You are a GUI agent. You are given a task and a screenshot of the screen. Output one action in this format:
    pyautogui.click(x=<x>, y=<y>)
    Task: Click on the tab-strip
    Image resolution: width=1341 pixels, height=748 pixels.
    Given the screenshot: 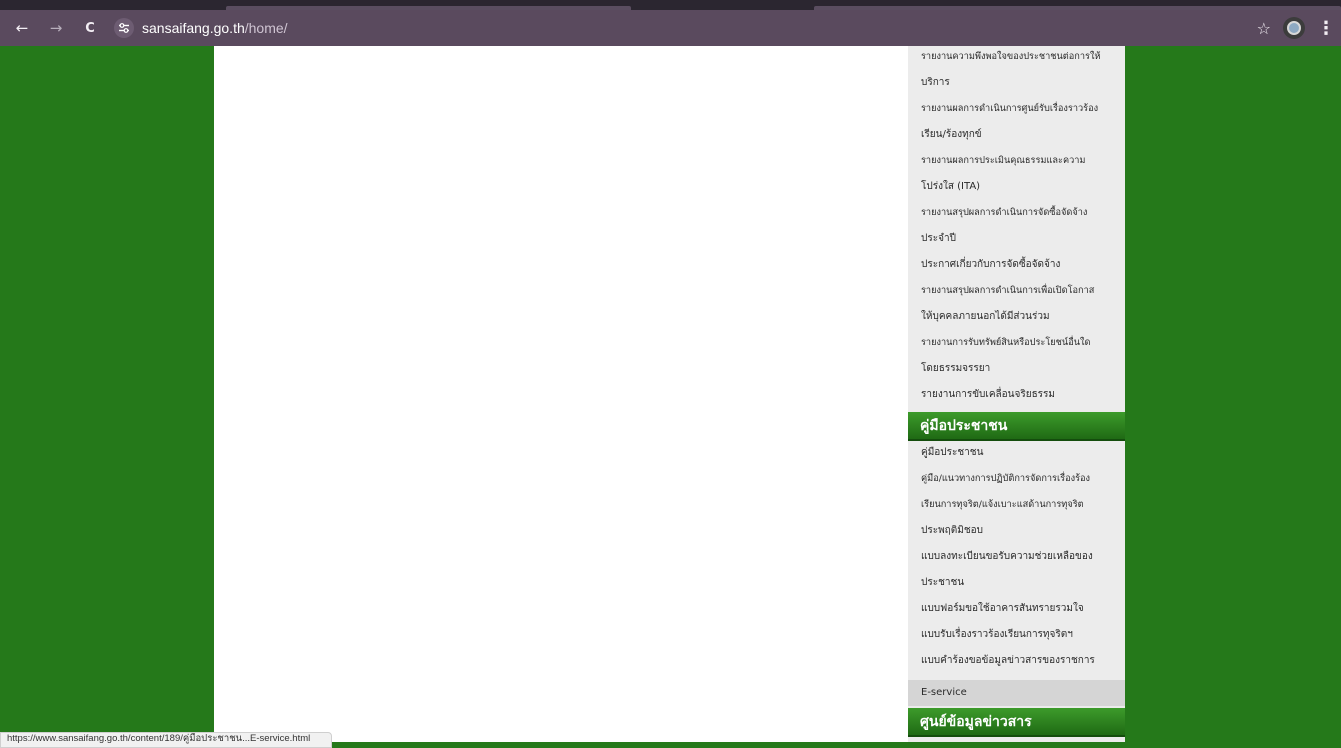 What is the action you would take?
    pyautogui.click(x=670, y=5)
    